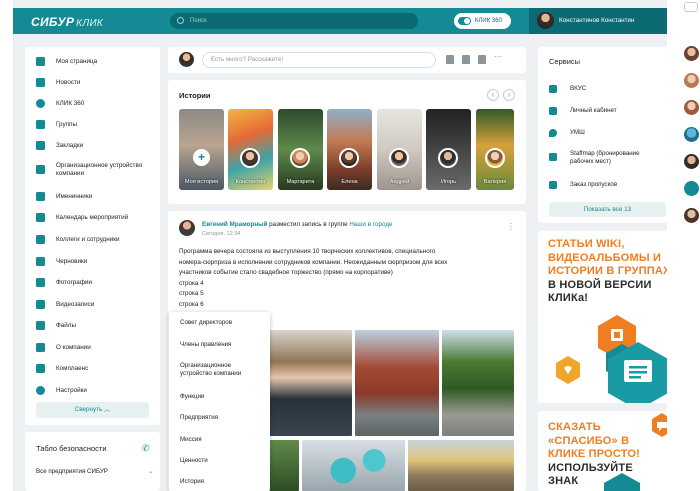  What do you see at coordinates (92, 391) in the screenshot?
I see `sidebar-item-settings: Настройки` at bounding box center [92, 391].